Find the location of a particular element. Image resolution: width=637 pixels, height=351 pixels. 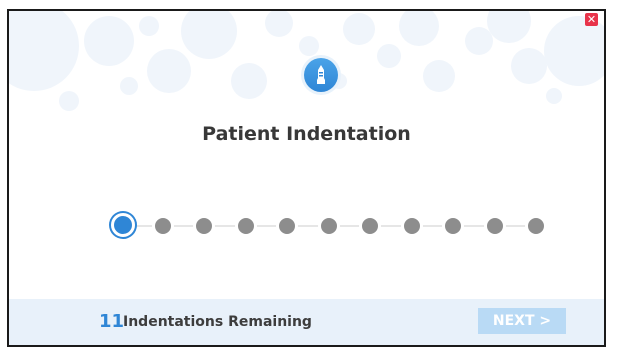

dialog-footer: 11 Indentations Remaining NEXT > is located at coordinates (306, 322).